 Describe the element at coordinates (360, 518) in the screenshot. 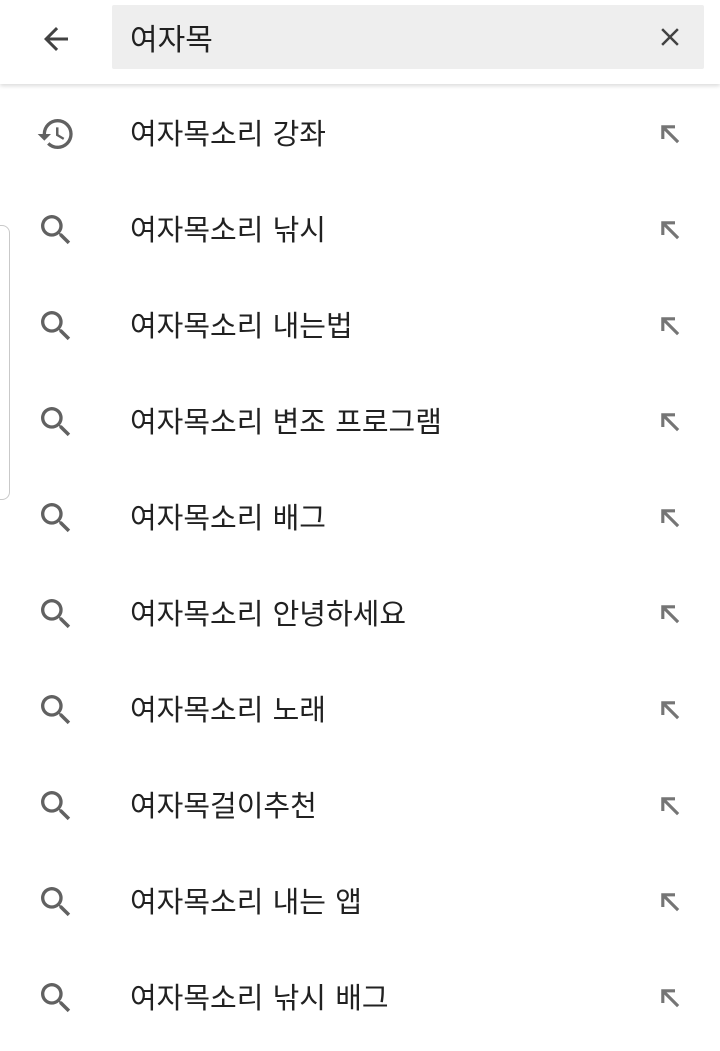

I see `suggestion-item: 여자목소리 배그` at that location.